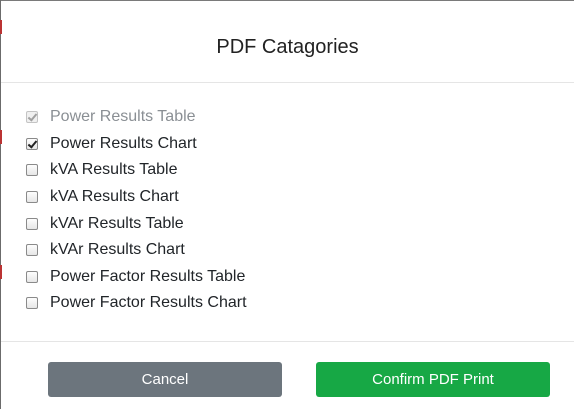 This screenshot has height=409, width=574. Describe the element at coordinates (117, 224) in the screenshot. I see `option-label: kVAr Results Table` at that location.